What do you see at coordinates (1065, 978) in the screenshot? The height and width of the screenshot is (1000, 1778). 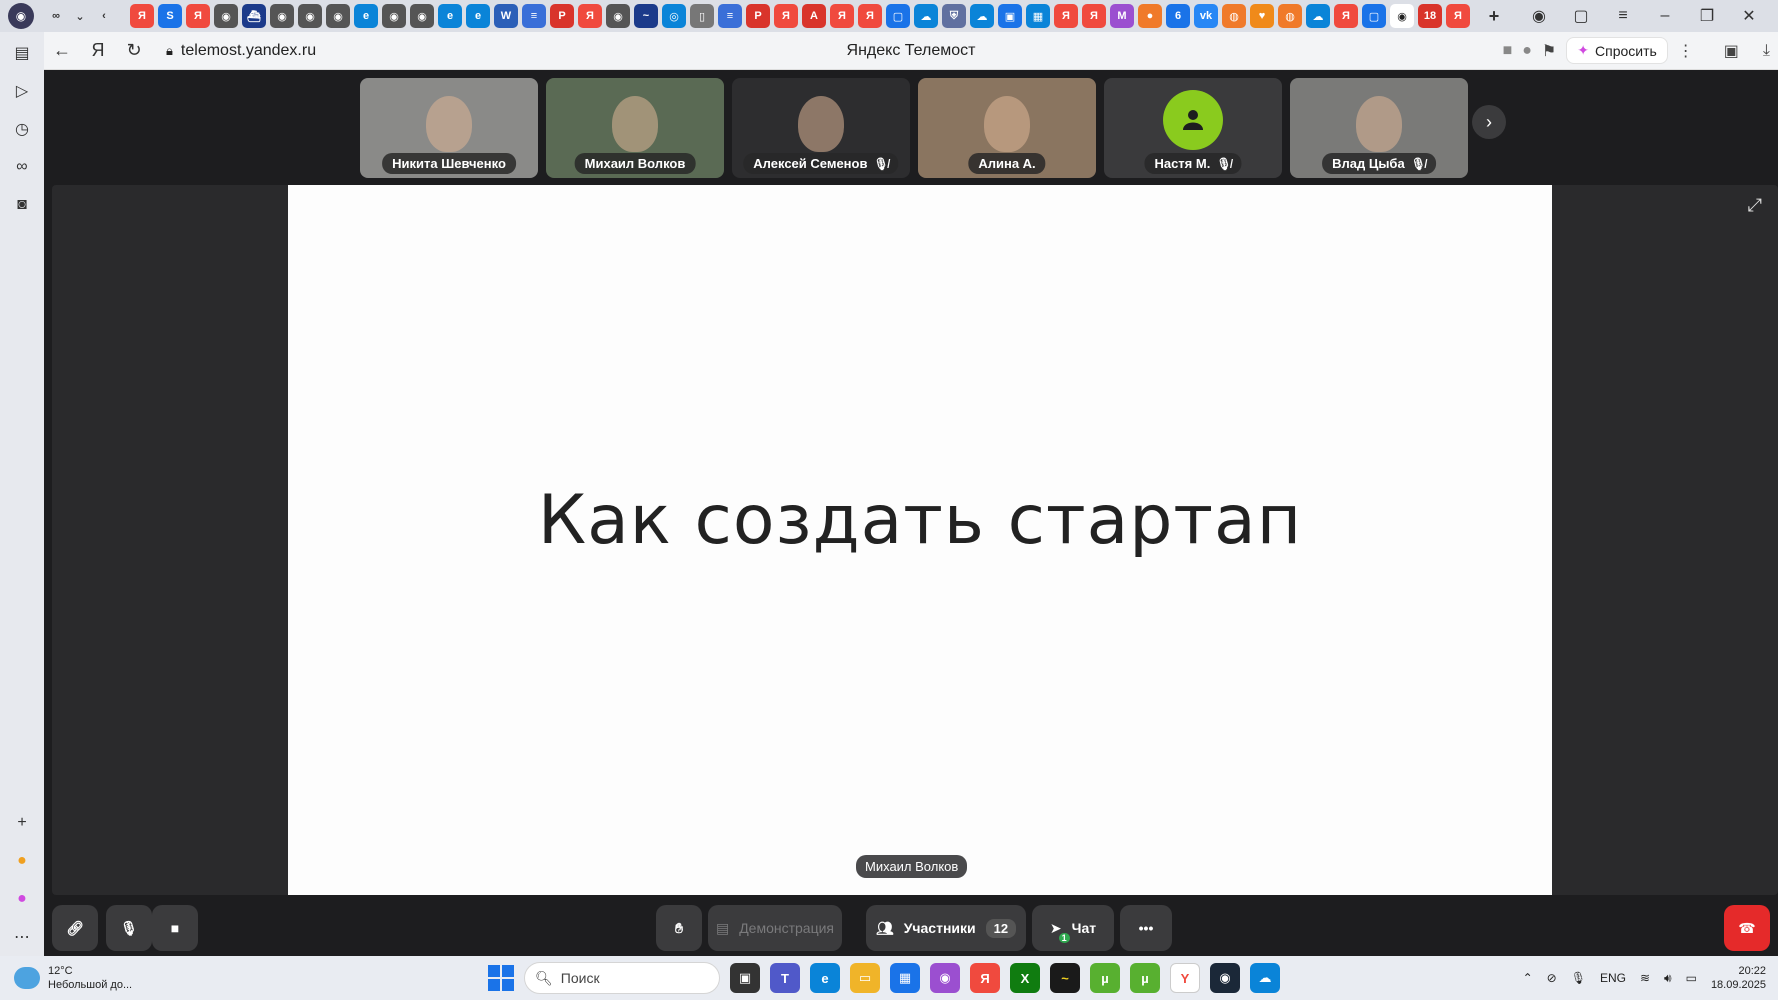 I see `spark-icon: ~` at bounding box center [1065, 978].